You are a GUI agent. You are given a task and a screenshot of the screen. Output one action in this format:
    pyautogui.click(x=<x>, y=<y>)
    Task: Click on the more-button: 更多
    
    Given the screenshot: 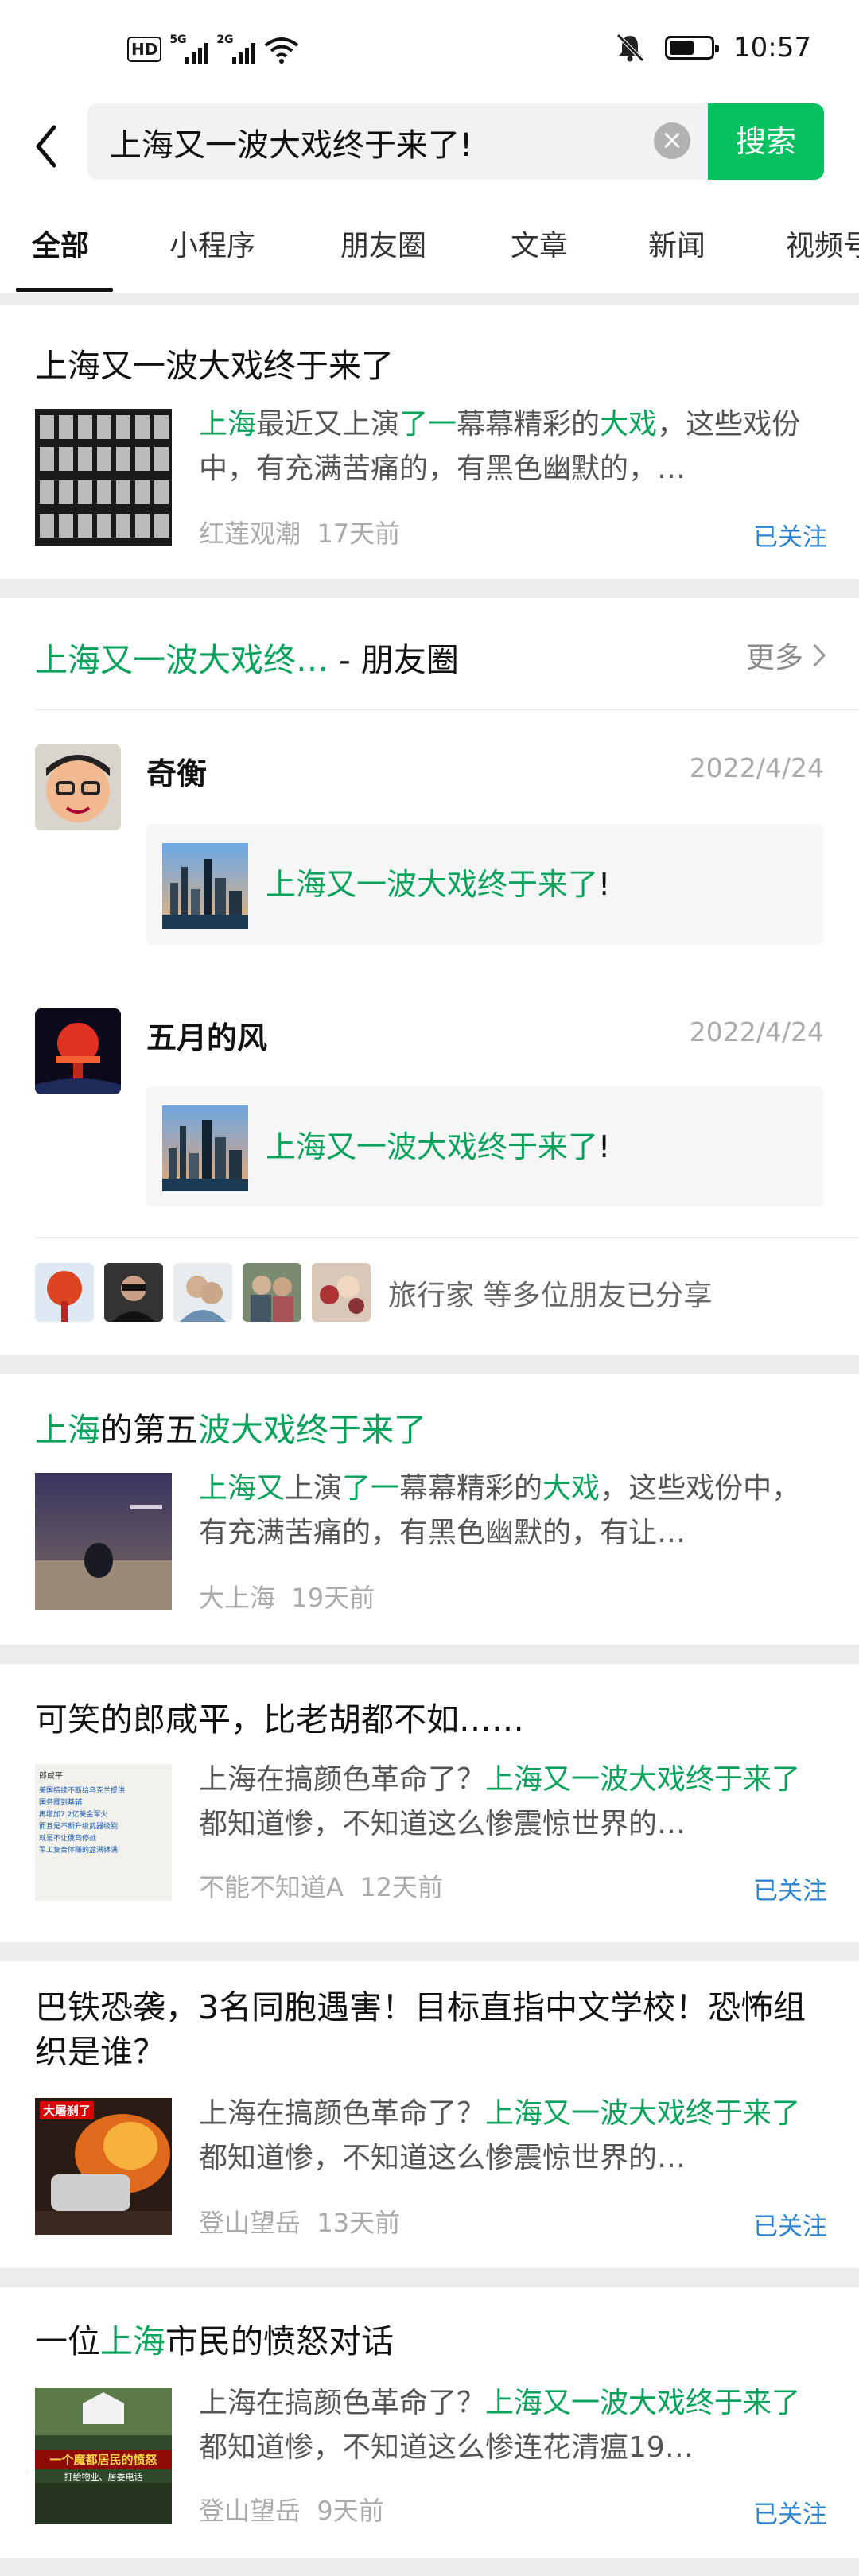 What is the action you would take?
    pyautogui.click(x=786, y=655)
    